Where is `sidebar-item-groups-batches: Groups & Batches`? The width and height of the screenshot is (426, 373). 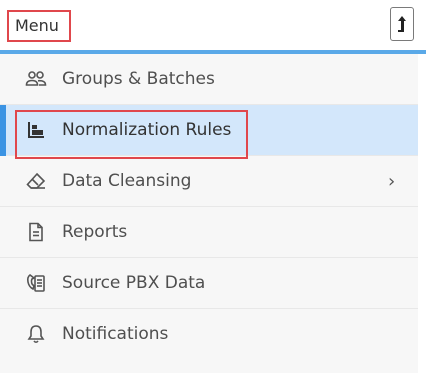
sidebar-item-groups-batches: Groups & Batches is located at coordinates (209, 79).